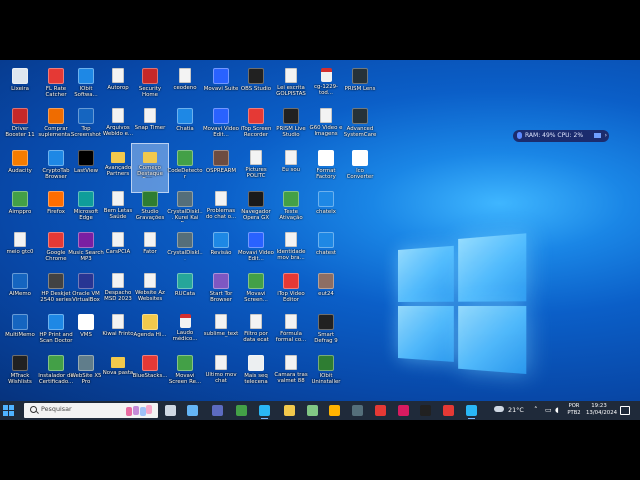  Describe the element at coordinates (425, 410) in the screenshot. I see `tiktok-icon` at that location.